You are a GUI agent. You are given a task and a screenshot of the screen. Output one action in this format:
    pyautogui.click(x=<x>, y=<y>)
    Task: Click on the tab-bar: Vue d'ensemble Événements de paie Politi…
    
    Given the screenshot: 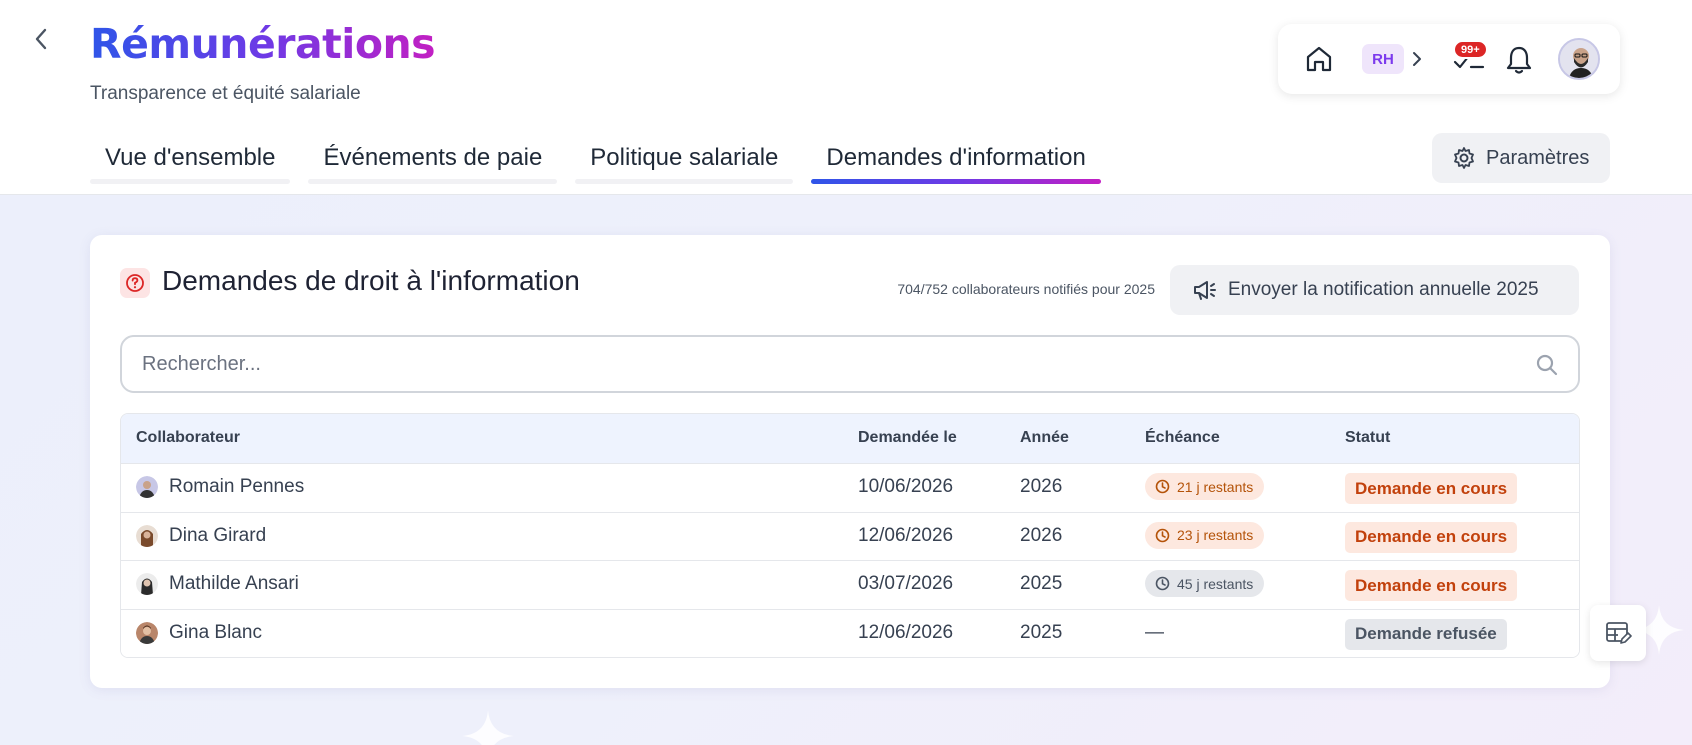 What is the action you would take?
    pyautogui.click(x=596, y=158)
    